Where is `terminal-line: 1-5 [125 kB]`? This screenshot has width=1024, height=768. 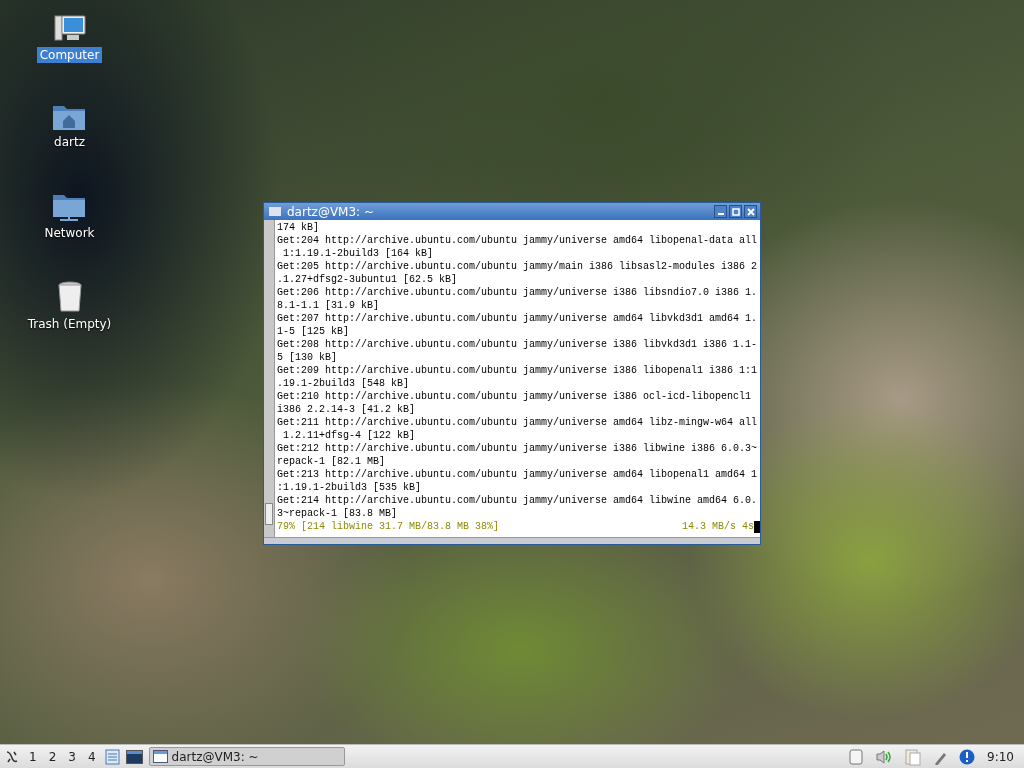 terminal-line: 1-5 [125 kB] is located at coordinates (313, 331).